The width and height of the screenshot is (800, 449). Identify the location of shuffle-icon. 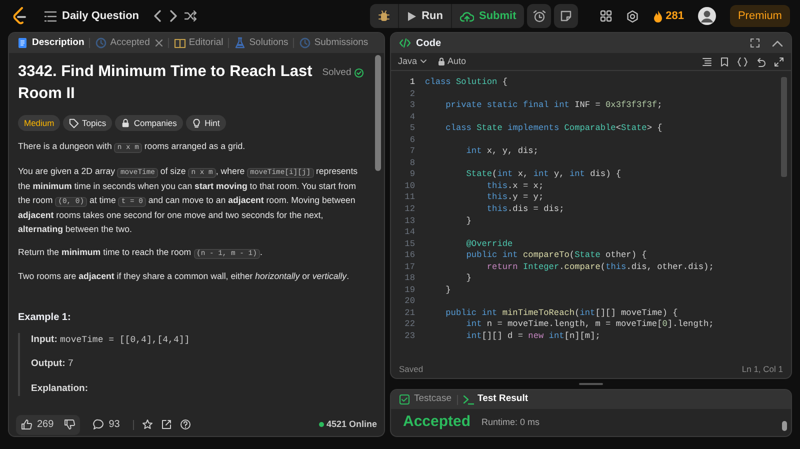
(191, 16).